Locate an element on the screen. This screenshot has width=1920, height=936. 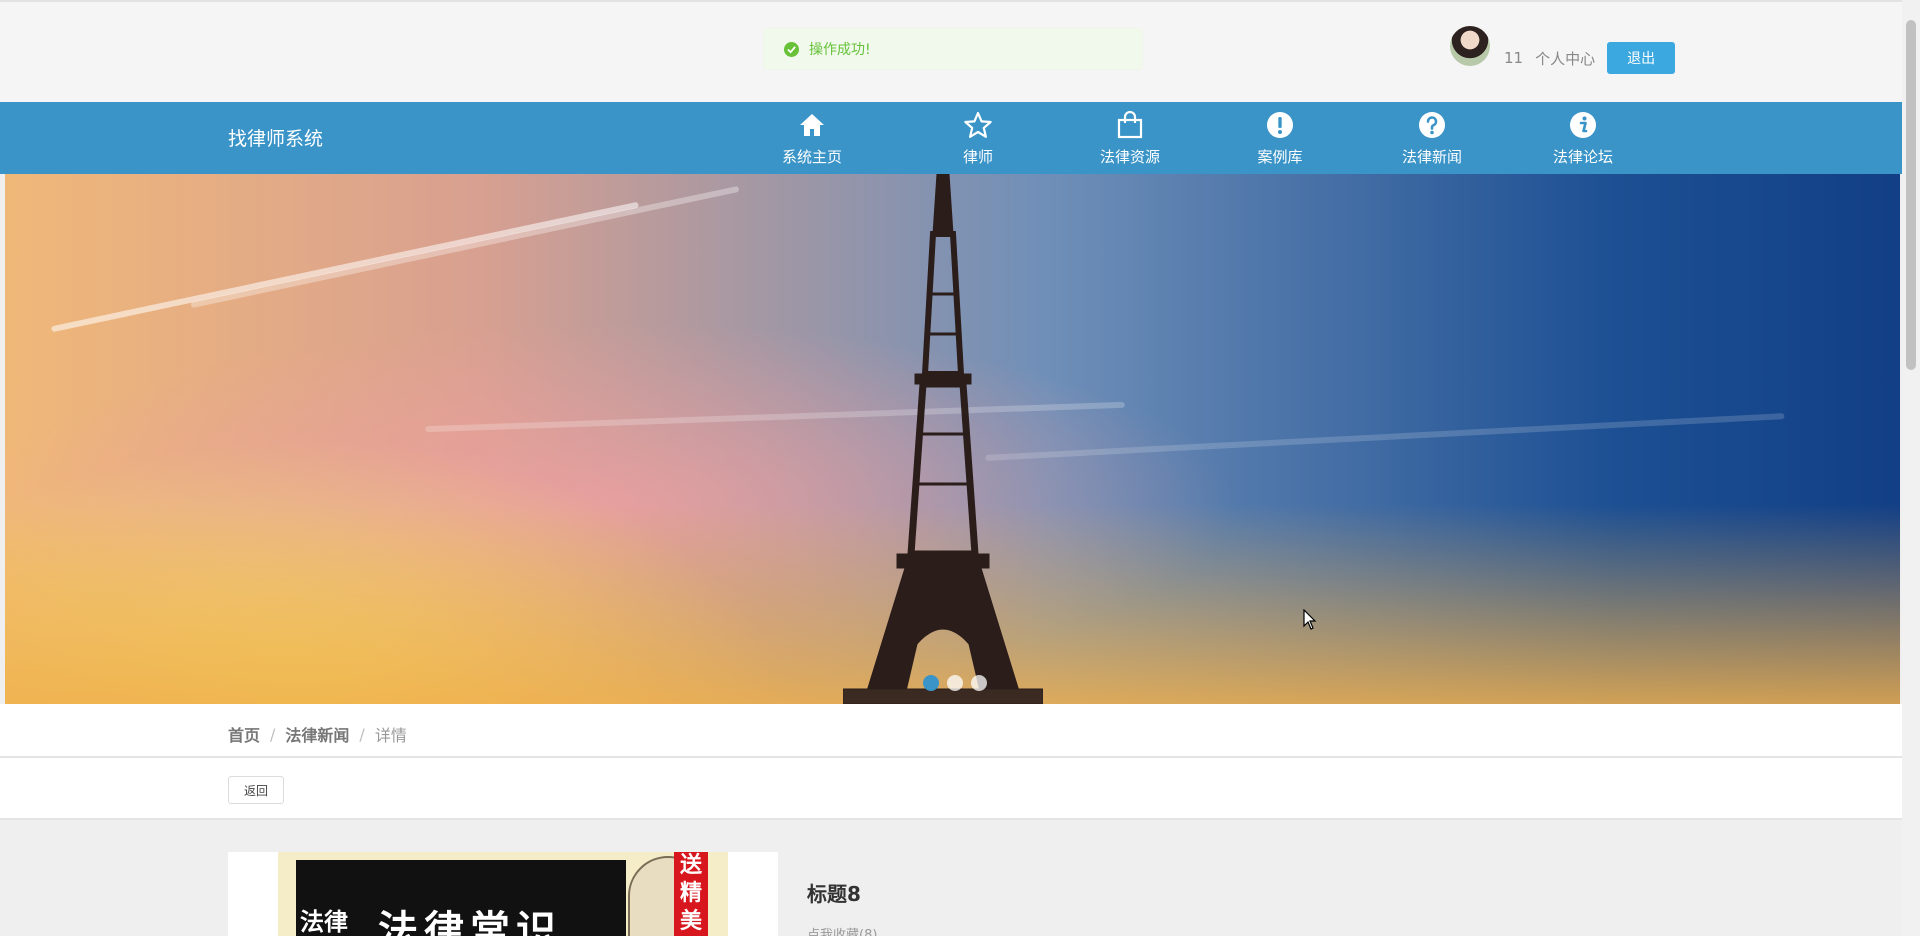
nav-item-label: 法律论坛 is located at coordinates (1582, 157).